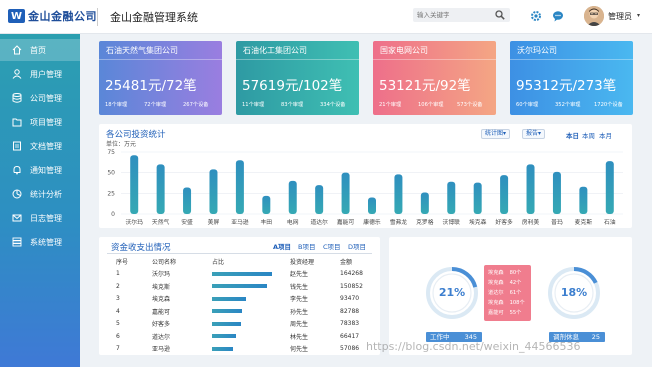 This screenshot has height=367, width=652. What do you see at coordinates (52, 16) in the screenshot?
I see `company-logo: W 金山金融公司` at bounding box center [52, 16].